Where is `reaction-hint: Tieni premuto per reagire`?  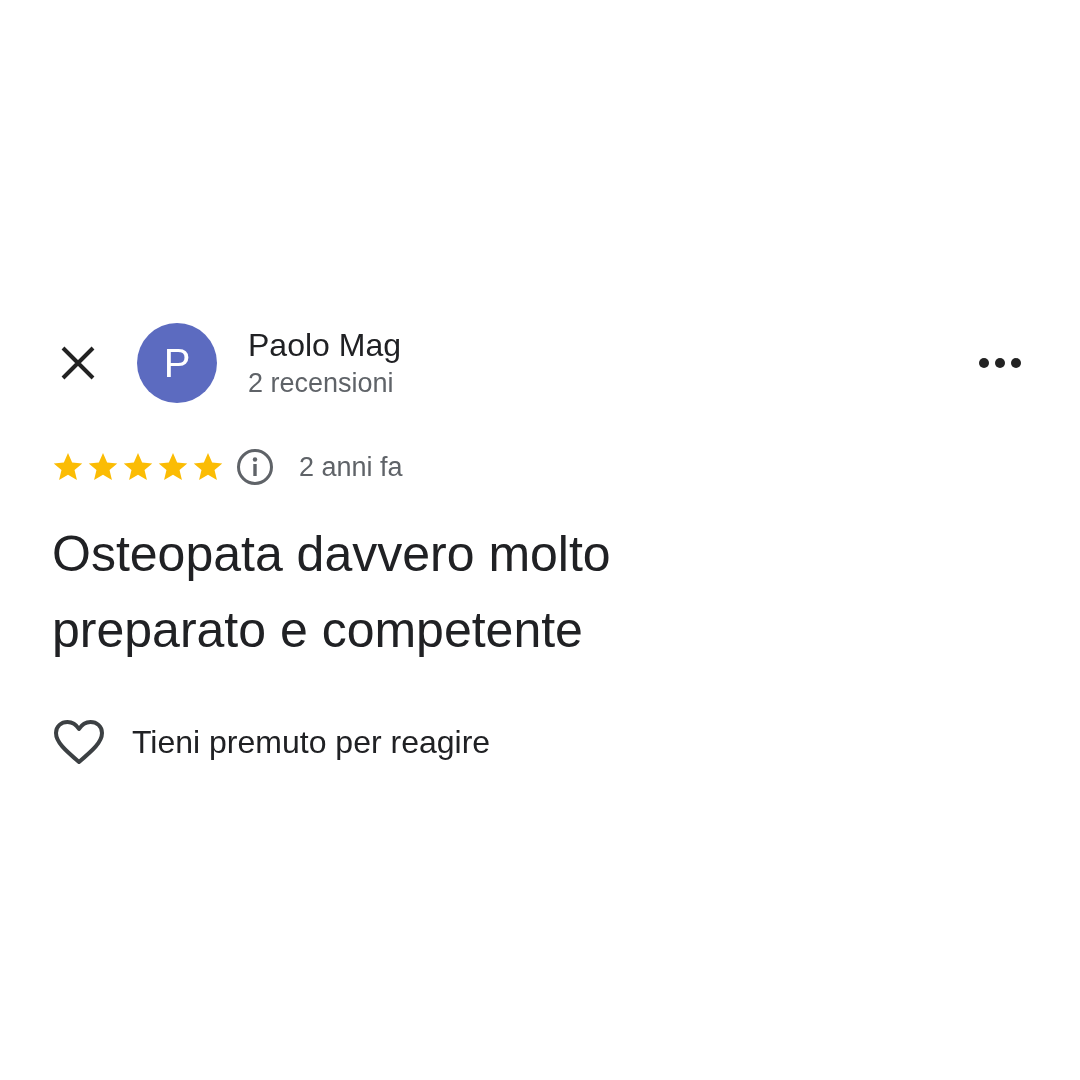
reaction-hint: Tieni premuto per reagire is located at coordinates (311, 742).